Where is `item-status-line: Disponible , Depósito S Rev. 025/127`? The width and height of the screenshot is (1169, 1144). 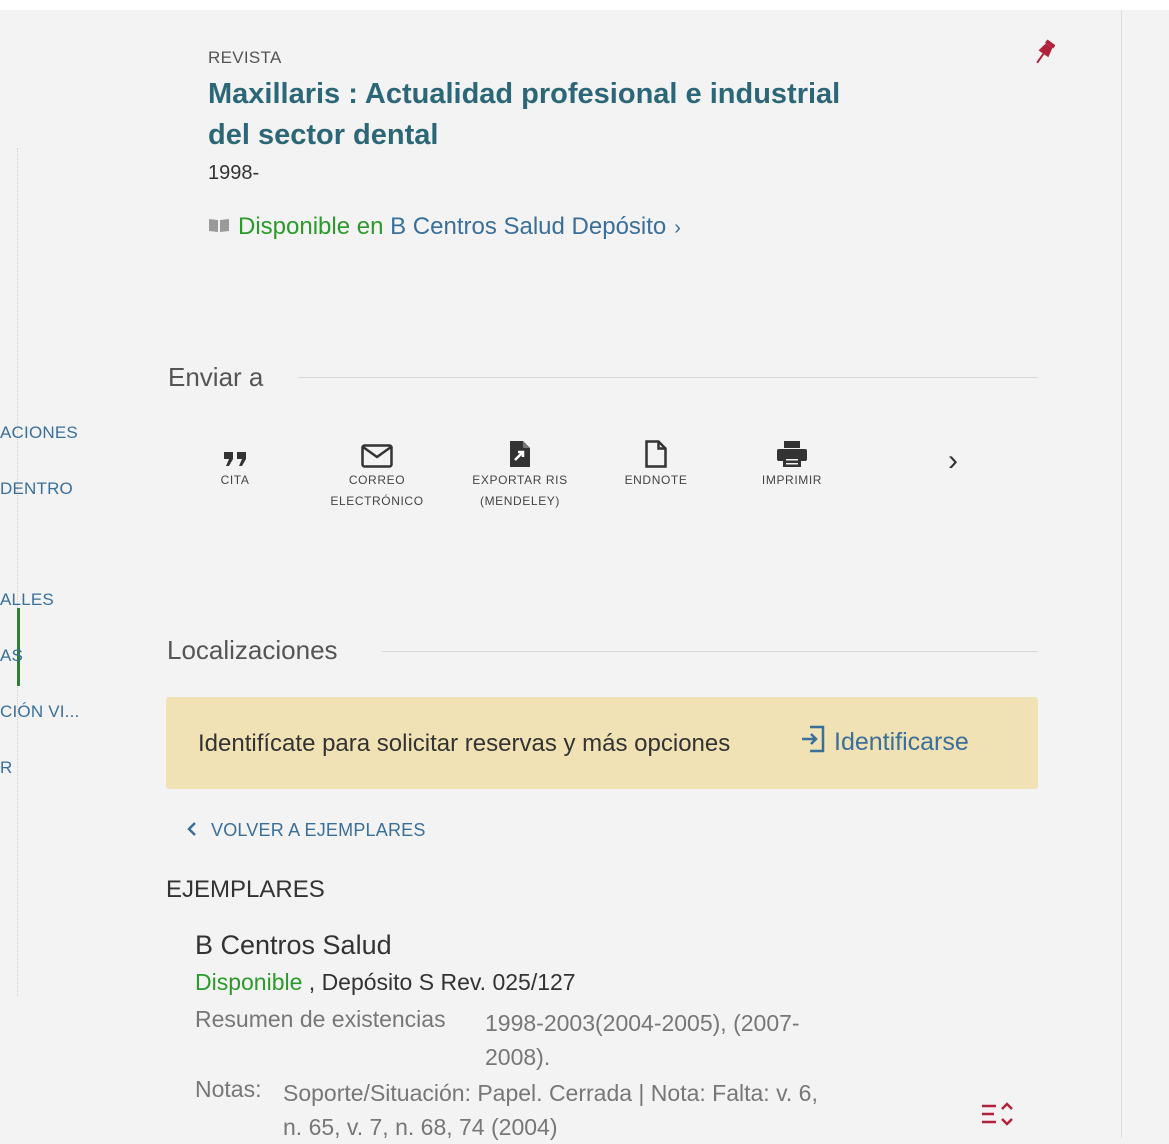
item-status-line: Disponible , Depósito S Rev. 025/127 is located at coordinates (385, 982).